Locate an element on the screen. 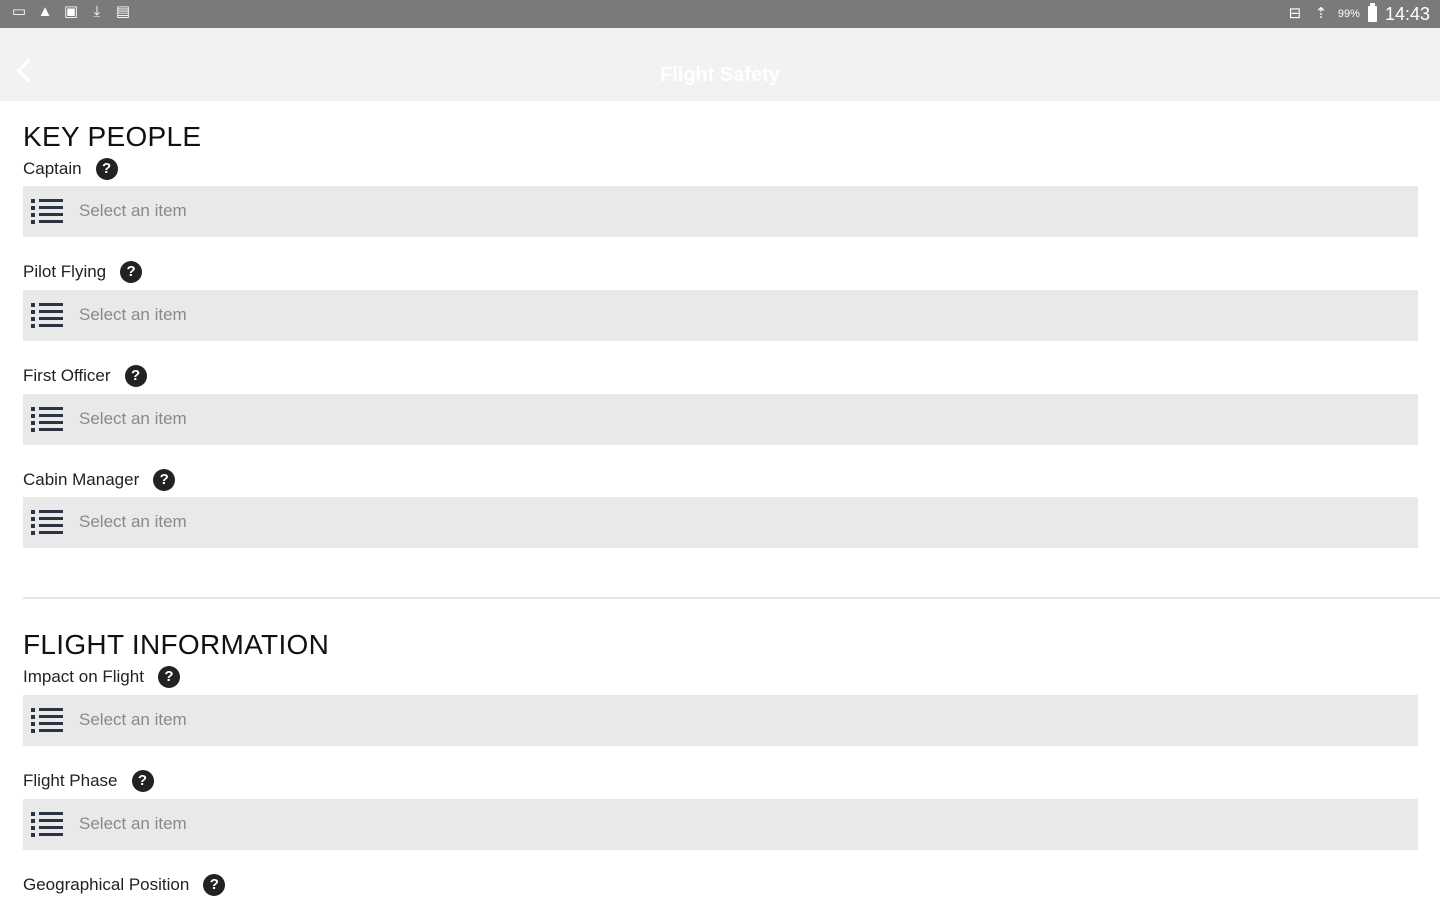 This screenshot has width=1440, height=900. field-label-impact-on-flight: Impact on Flight ? is located at coordinates (101, 677).